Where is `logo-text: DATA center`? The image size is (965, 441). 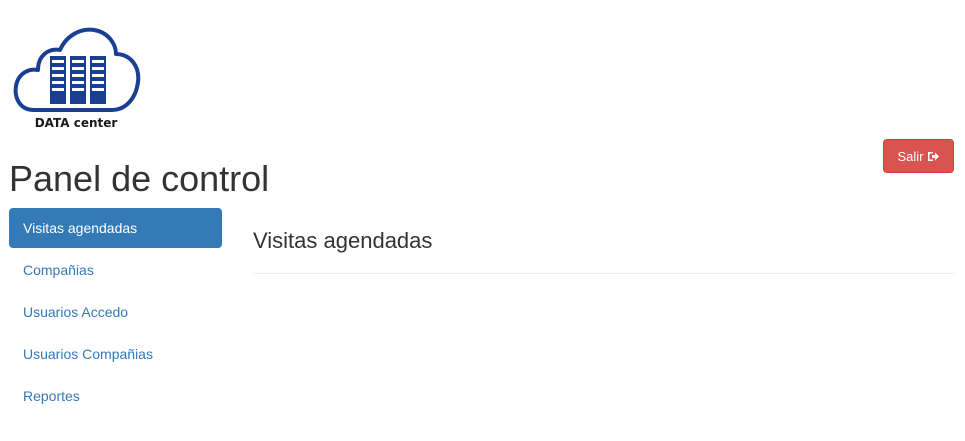 logo-text: DATA center is located at coordinates (76, 123).